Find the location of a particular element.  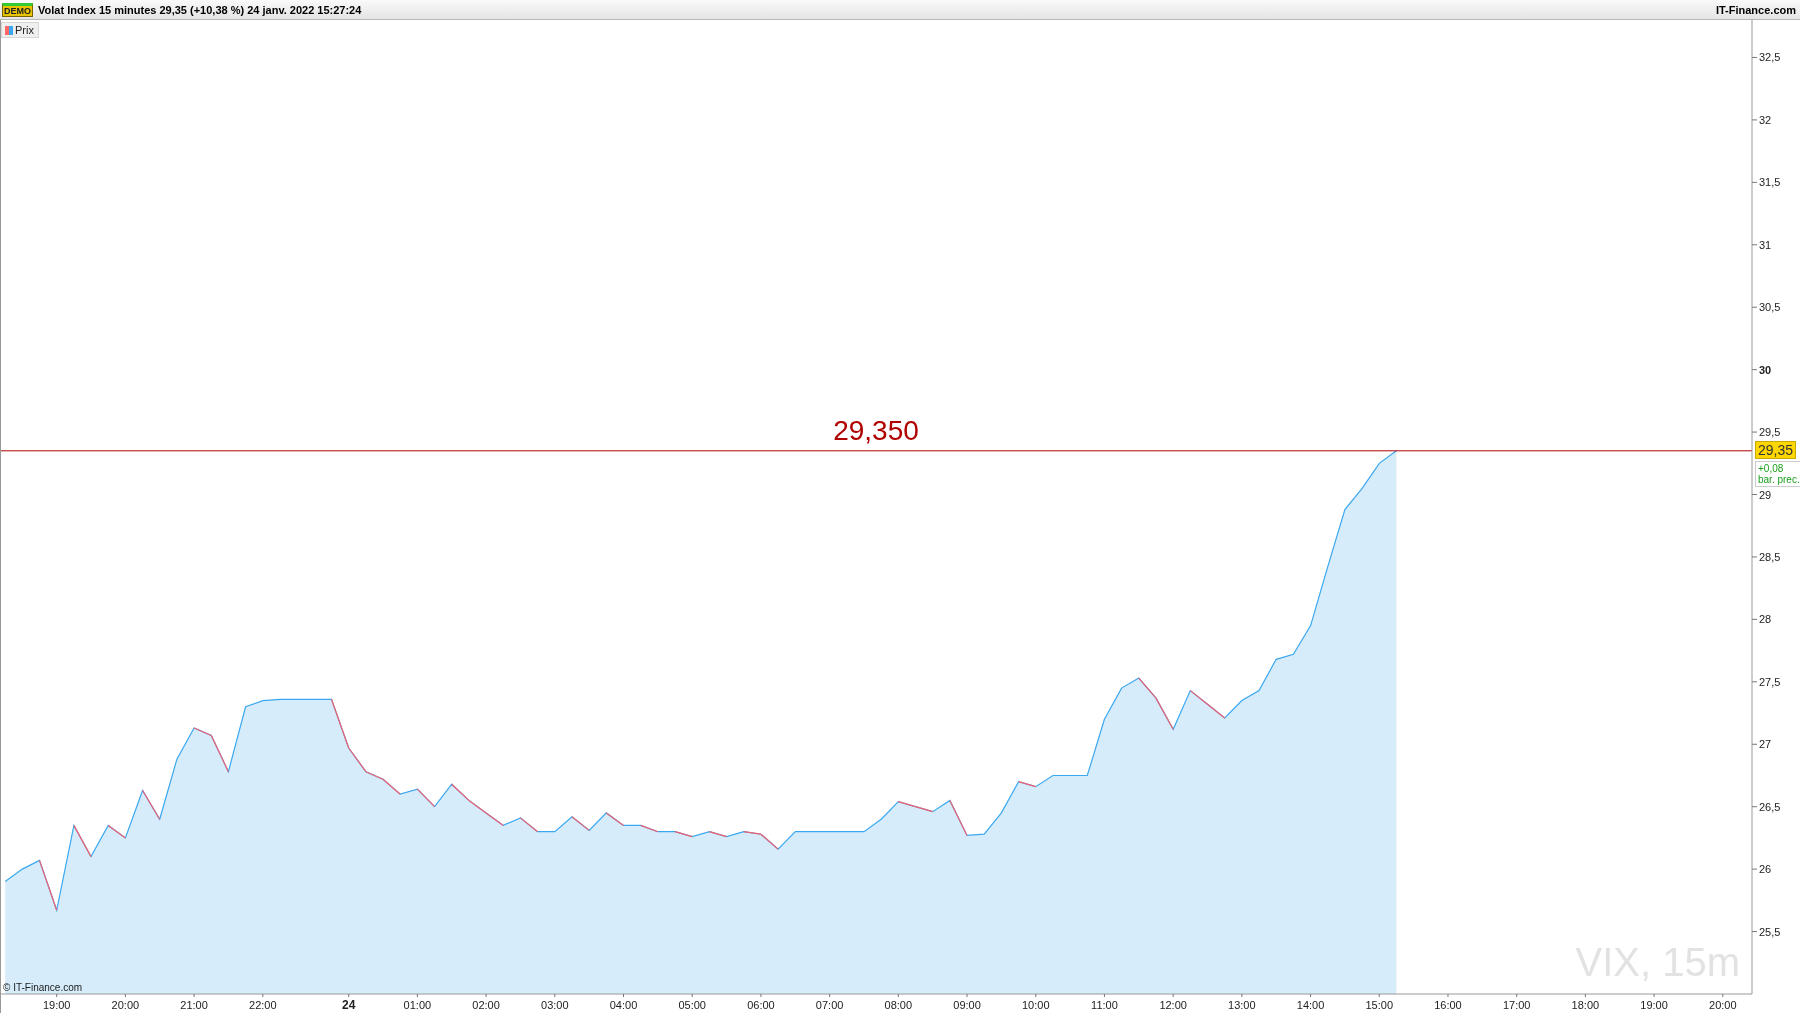

x-axis-tick: 11:00 is located at coordinates (1104, 1002).